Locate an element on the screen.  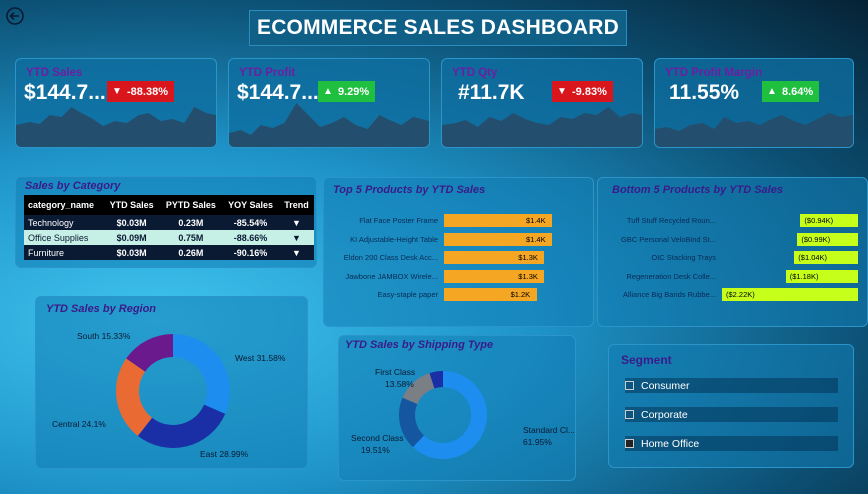
segment-option-corporate: Corporate is located at coordinates (731, 414).